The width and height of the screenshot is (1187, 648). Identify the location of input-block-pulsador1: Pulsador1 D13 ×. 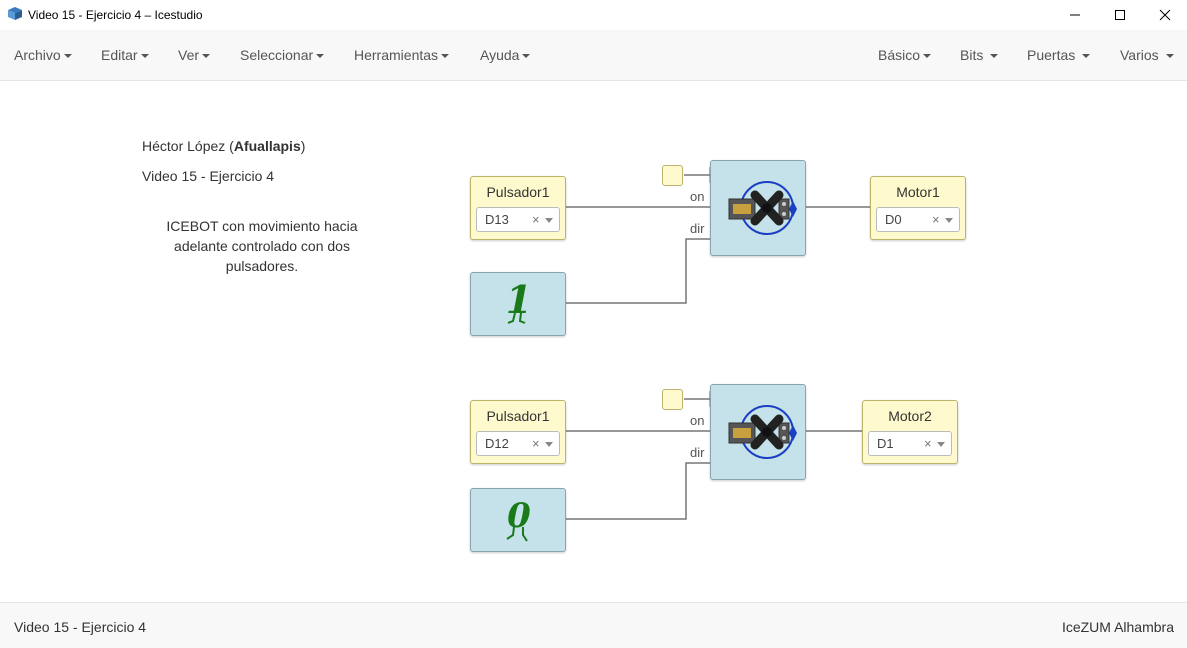
(518, 208).